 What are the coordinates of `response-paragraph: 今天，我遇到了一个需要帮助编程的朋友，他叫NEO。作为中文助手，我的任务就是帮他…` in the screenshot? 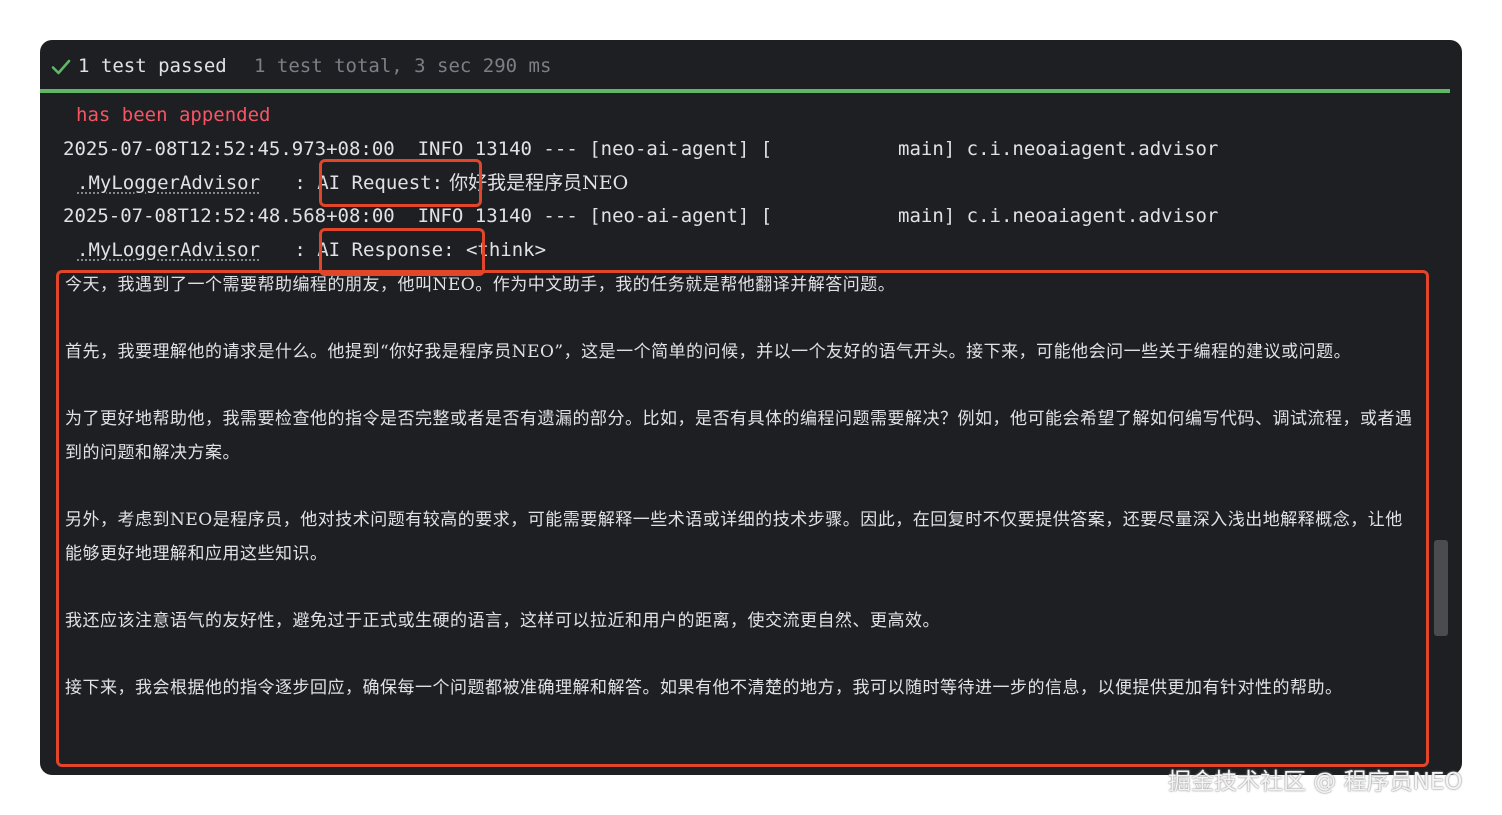 It's located at (480, 285).